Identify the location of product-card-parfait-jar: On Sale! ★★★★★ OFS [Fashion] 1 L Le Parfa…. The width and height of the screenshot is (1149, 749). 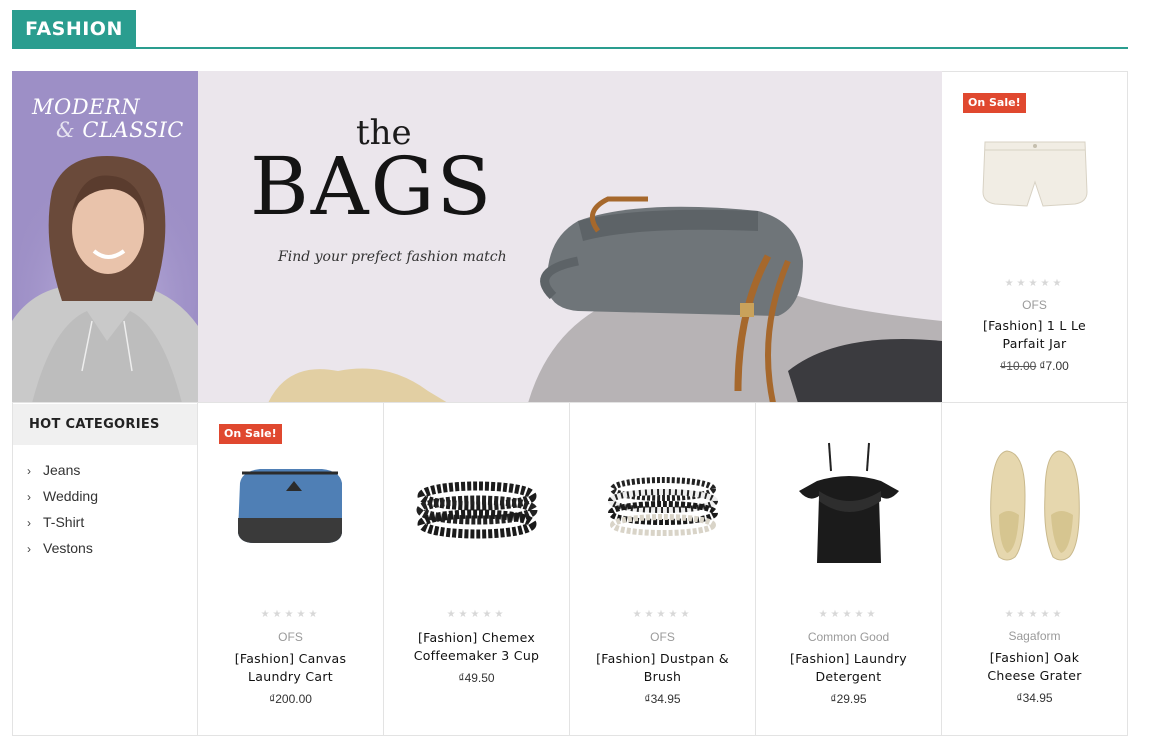
(1034, 237).